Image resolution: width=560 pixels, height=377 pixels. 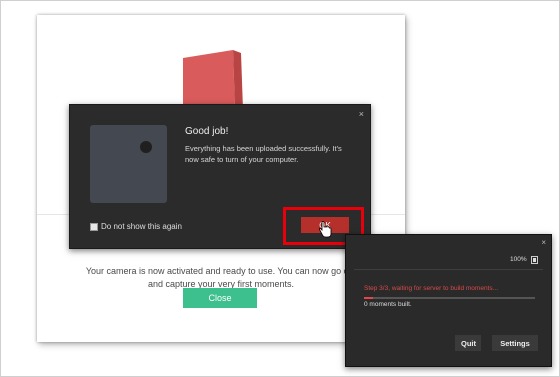 What do you see at coordinates (518, 259) in the screenshot?
I see `battery-level: 100%` at bounding box center [518, 259].